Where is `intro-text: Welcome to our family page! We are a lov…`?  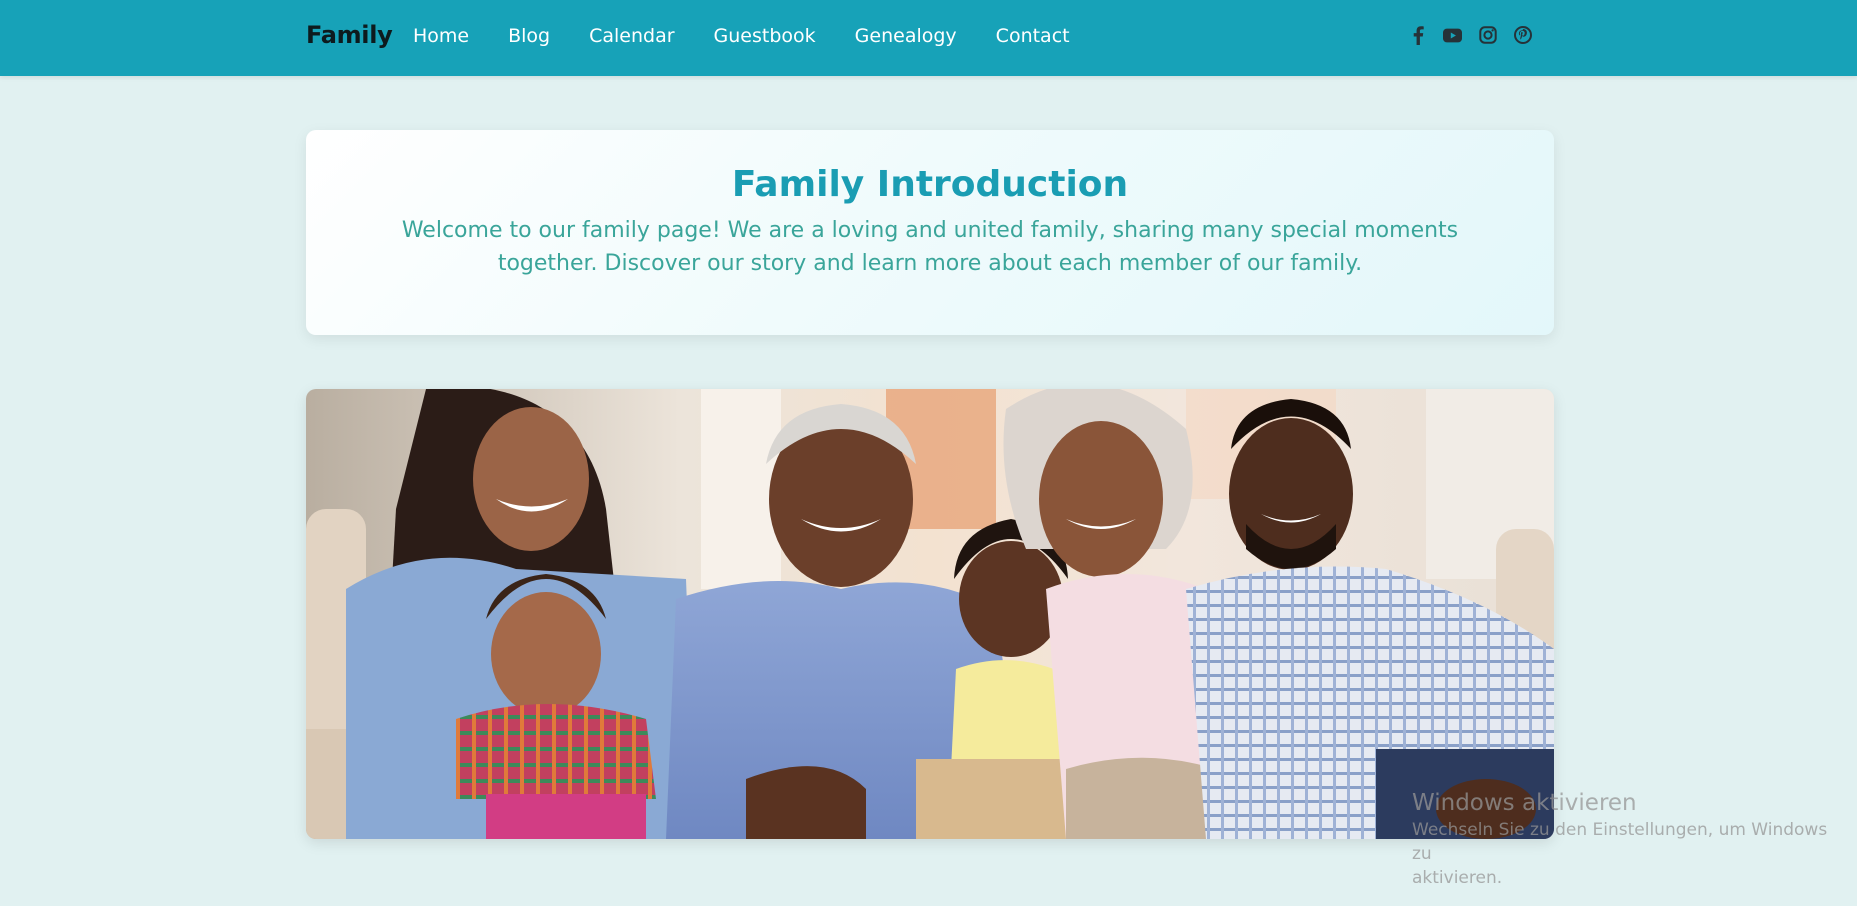
intro-text: Welcome to our family page! We are a lov… is located at coordinates (930, 247).